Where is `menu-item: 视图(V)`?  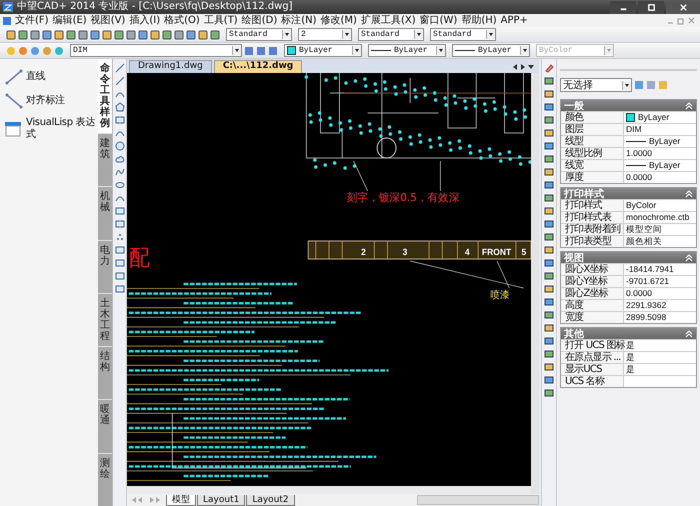
menu-item: 视图(V) is located at coordinates (108, 20).